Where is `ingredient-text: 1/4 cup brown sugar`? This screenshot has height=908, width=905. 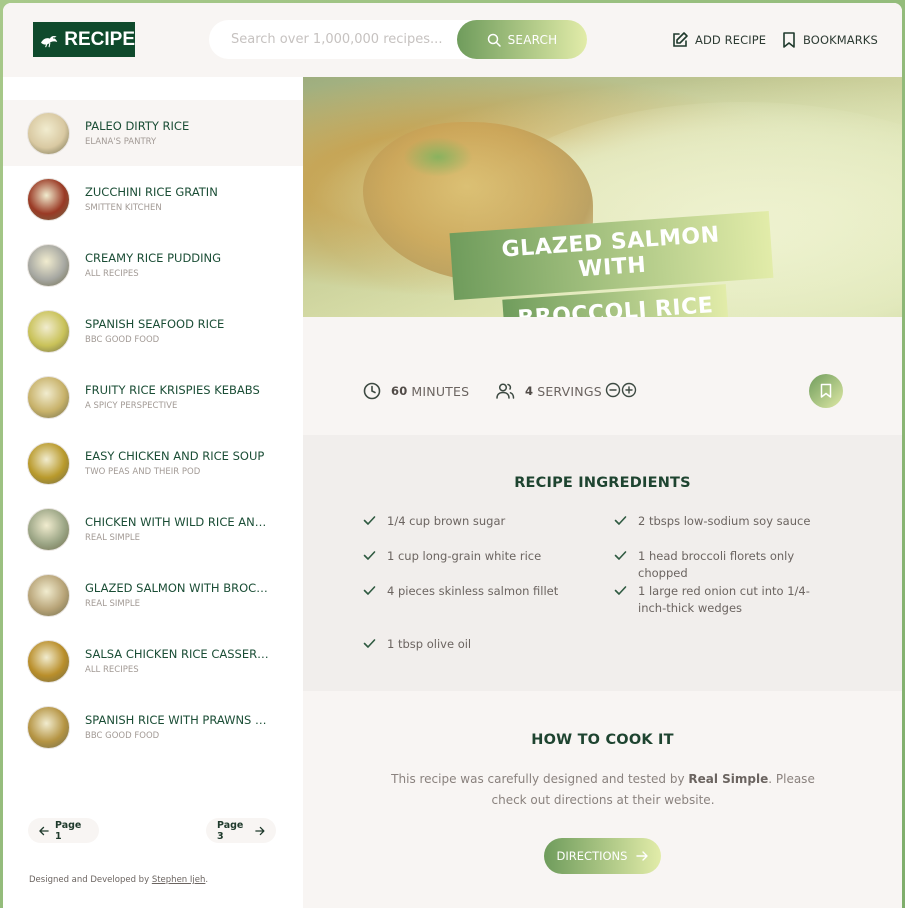 ingredient-text: 1/4 cup brown sugar is located at coordinates (446, 521).